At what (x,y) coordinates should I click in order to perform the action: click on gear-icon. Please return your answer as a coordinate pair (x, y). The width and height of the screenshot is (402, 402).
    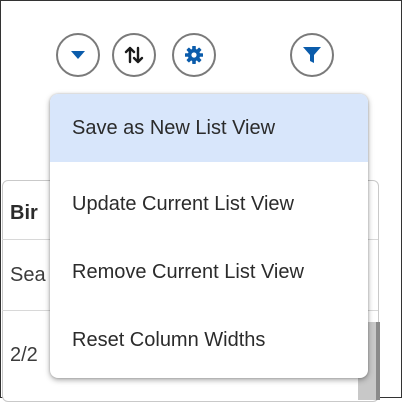
    Looking at the image, I should click on (194, 55).